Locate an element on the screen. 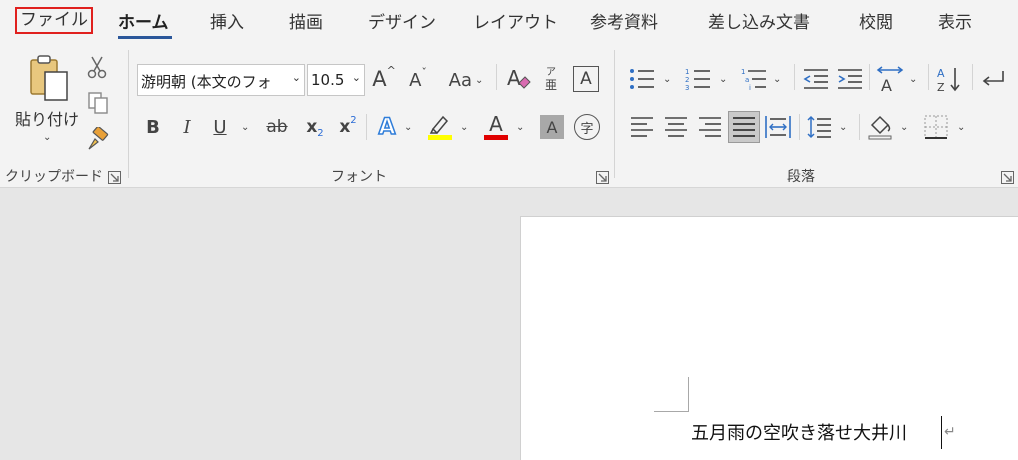 Image resolution: width=1018 pixels, height=460 pixels. eraser-icon: A is located at coordinates (518, 79).